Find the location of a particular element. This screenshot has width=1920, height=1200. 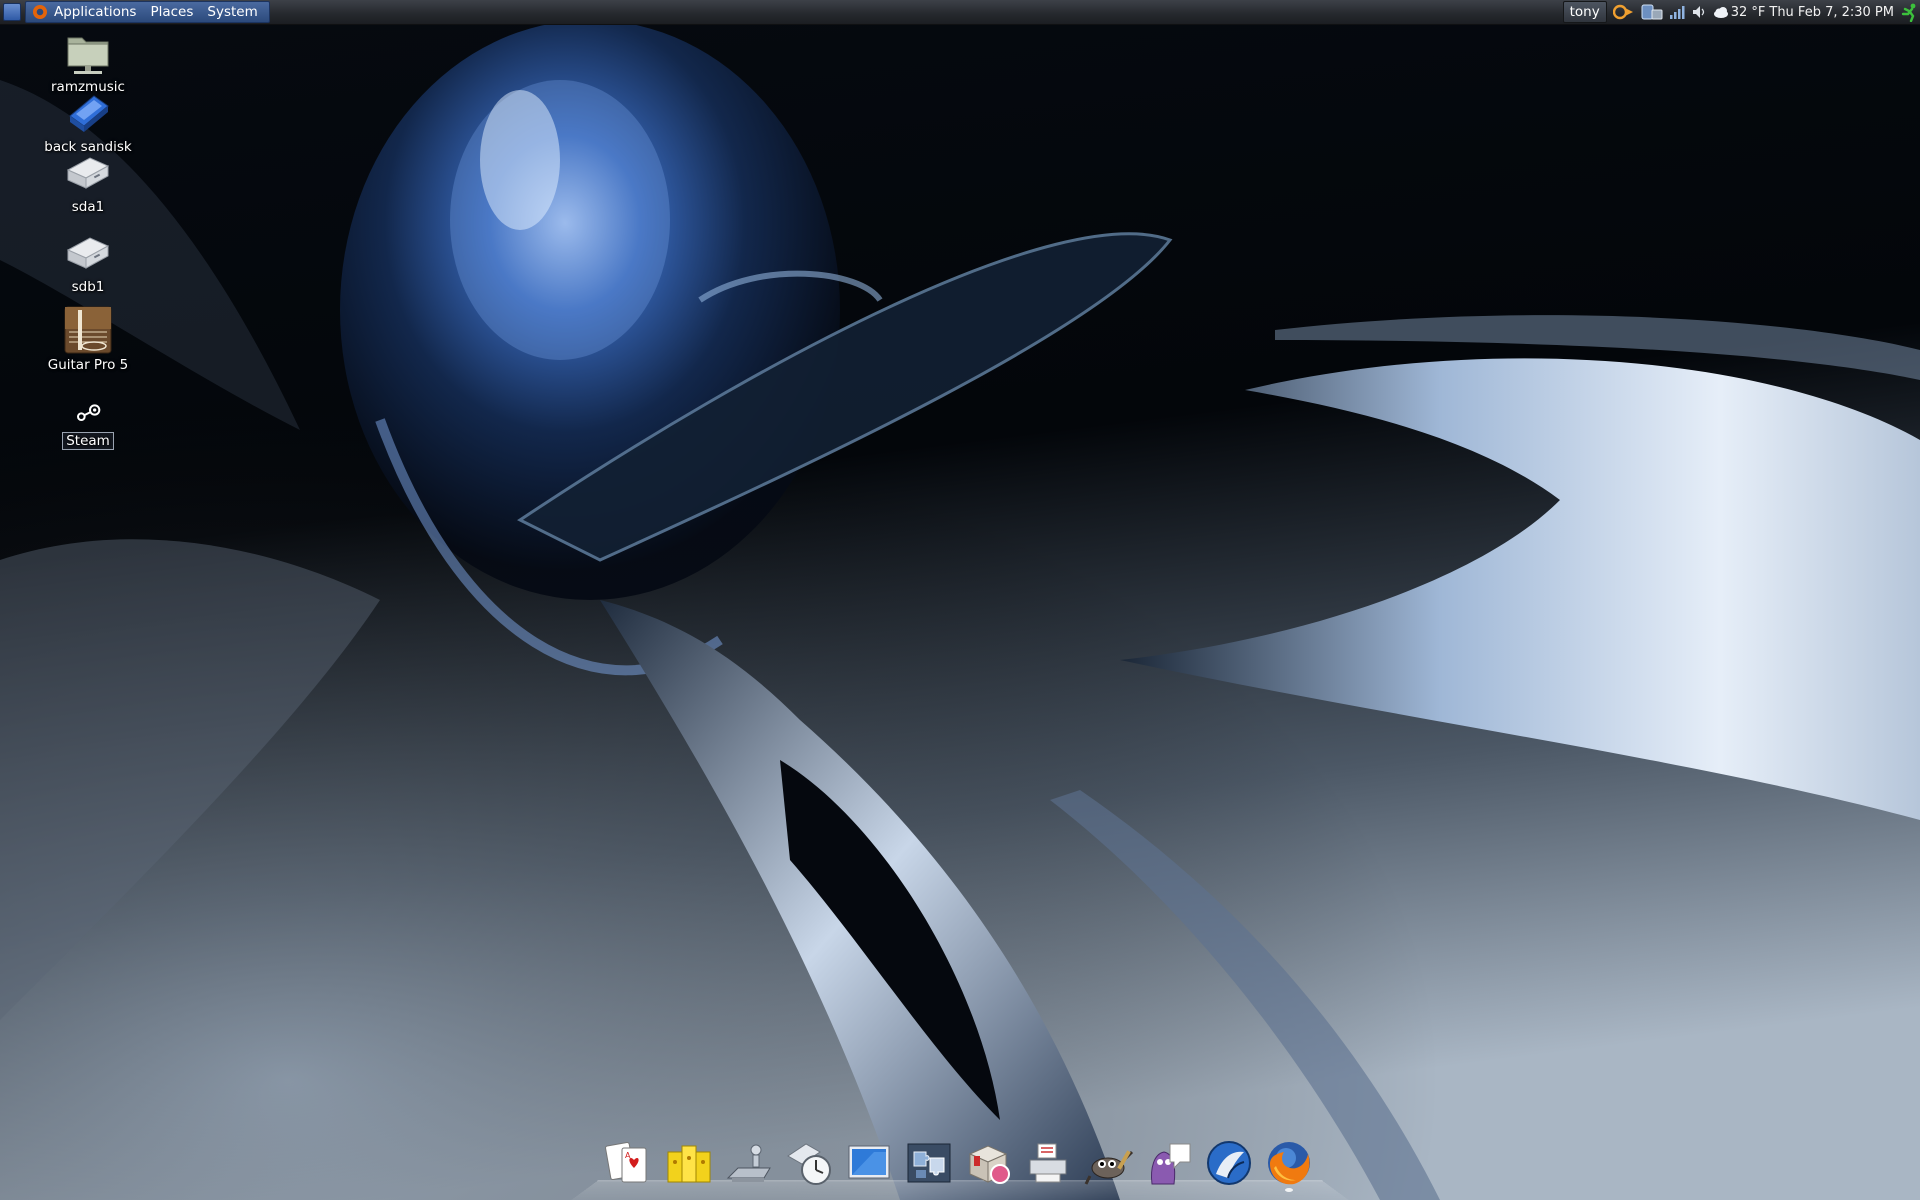

storage-applet-icon is located at coordinates (1652, 12).